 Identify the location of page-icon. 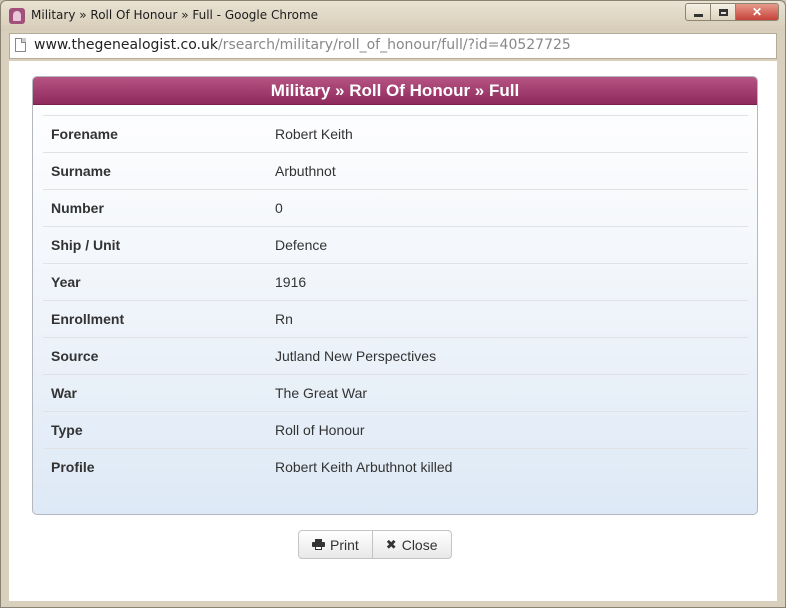
(20, 45).